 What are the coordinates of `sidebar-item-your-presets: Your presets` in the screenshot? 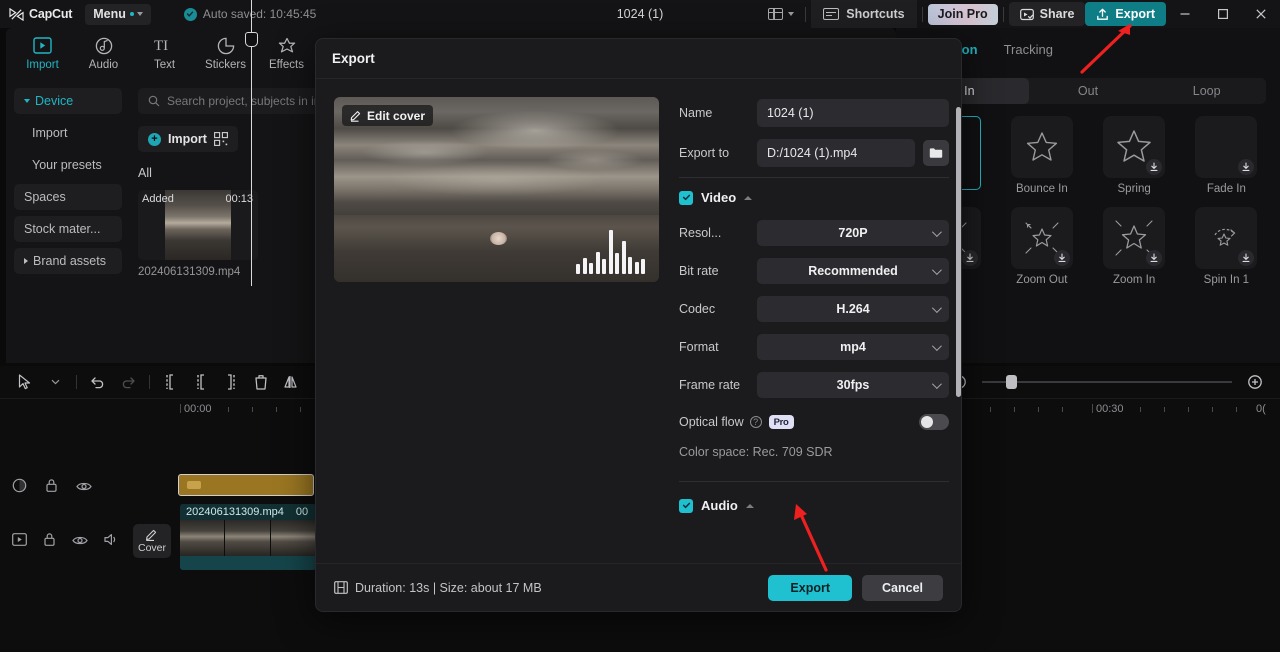 It's located at (68, 165).